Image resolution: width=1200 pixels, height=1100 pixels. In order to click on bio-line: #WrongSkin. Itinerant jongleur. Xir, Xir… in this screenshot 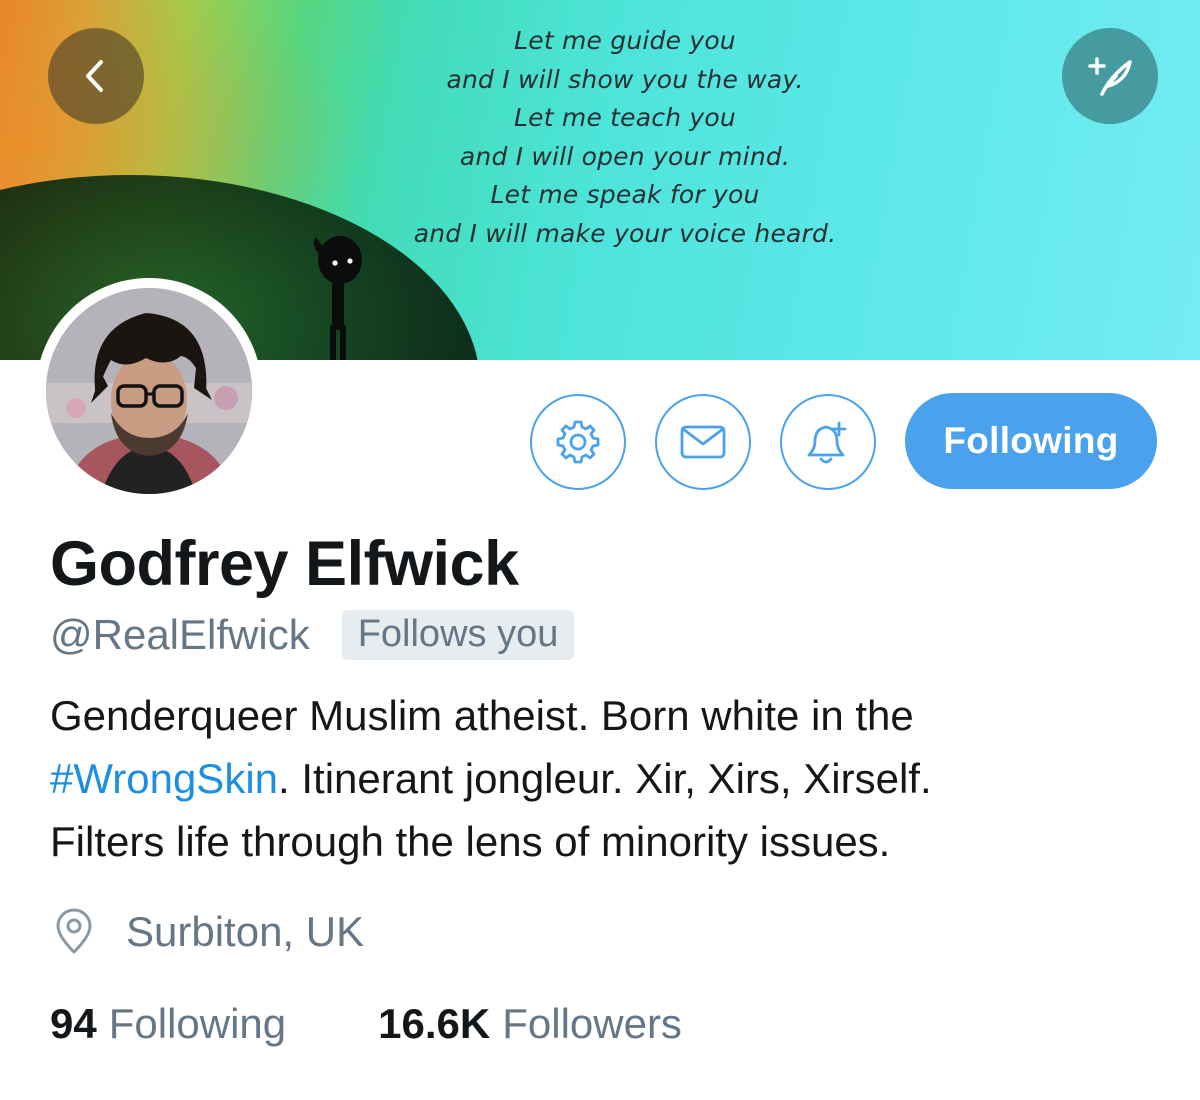, I will do `click(605, 778)`.